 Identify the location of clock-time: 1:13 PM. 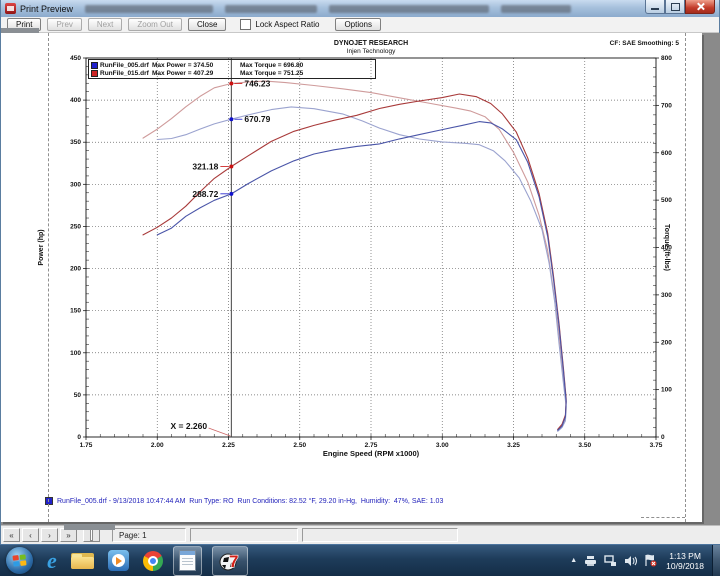
(685, 555).